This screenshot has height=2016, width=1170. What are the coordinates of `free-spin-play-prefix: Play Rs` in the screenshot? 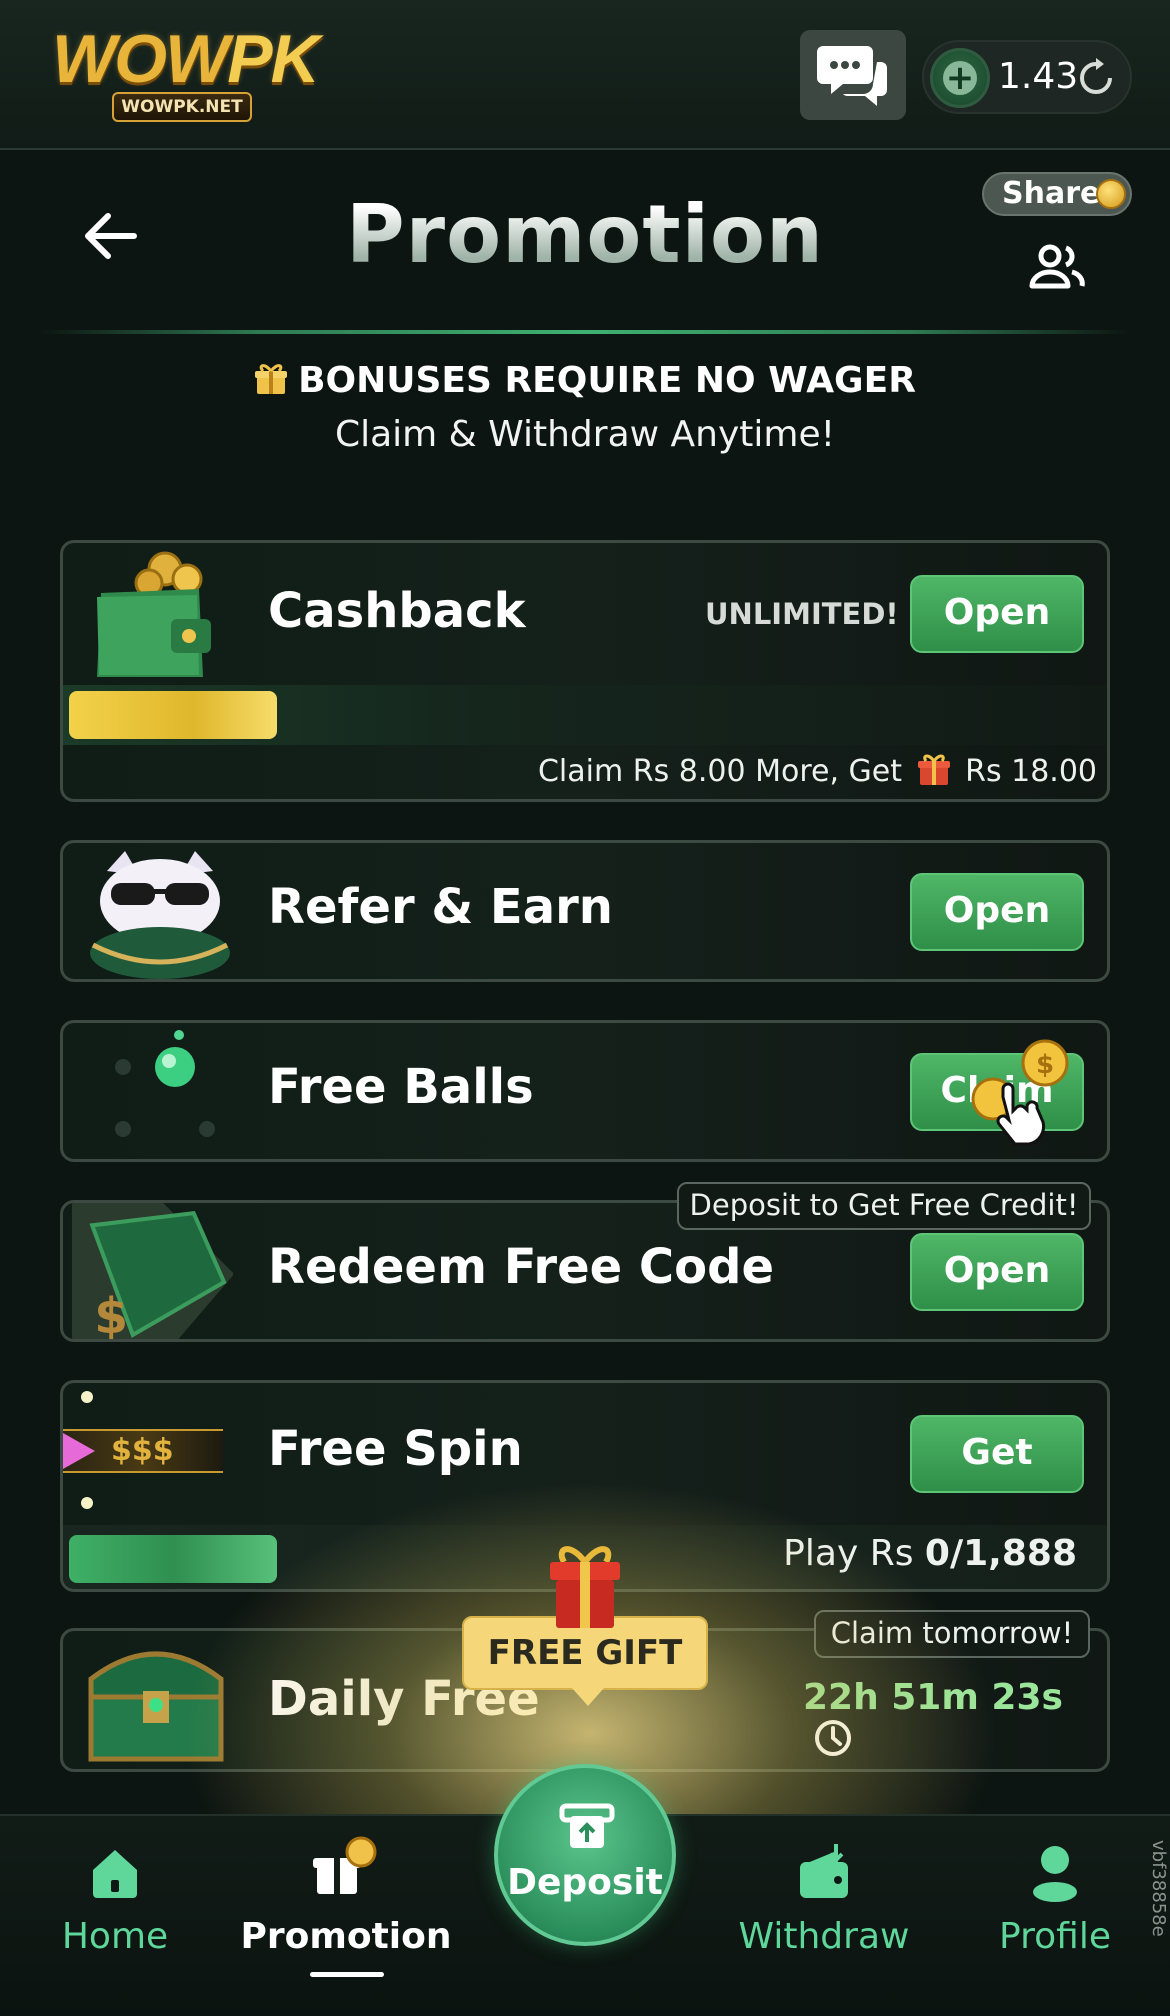 It's located at (848, 1553).